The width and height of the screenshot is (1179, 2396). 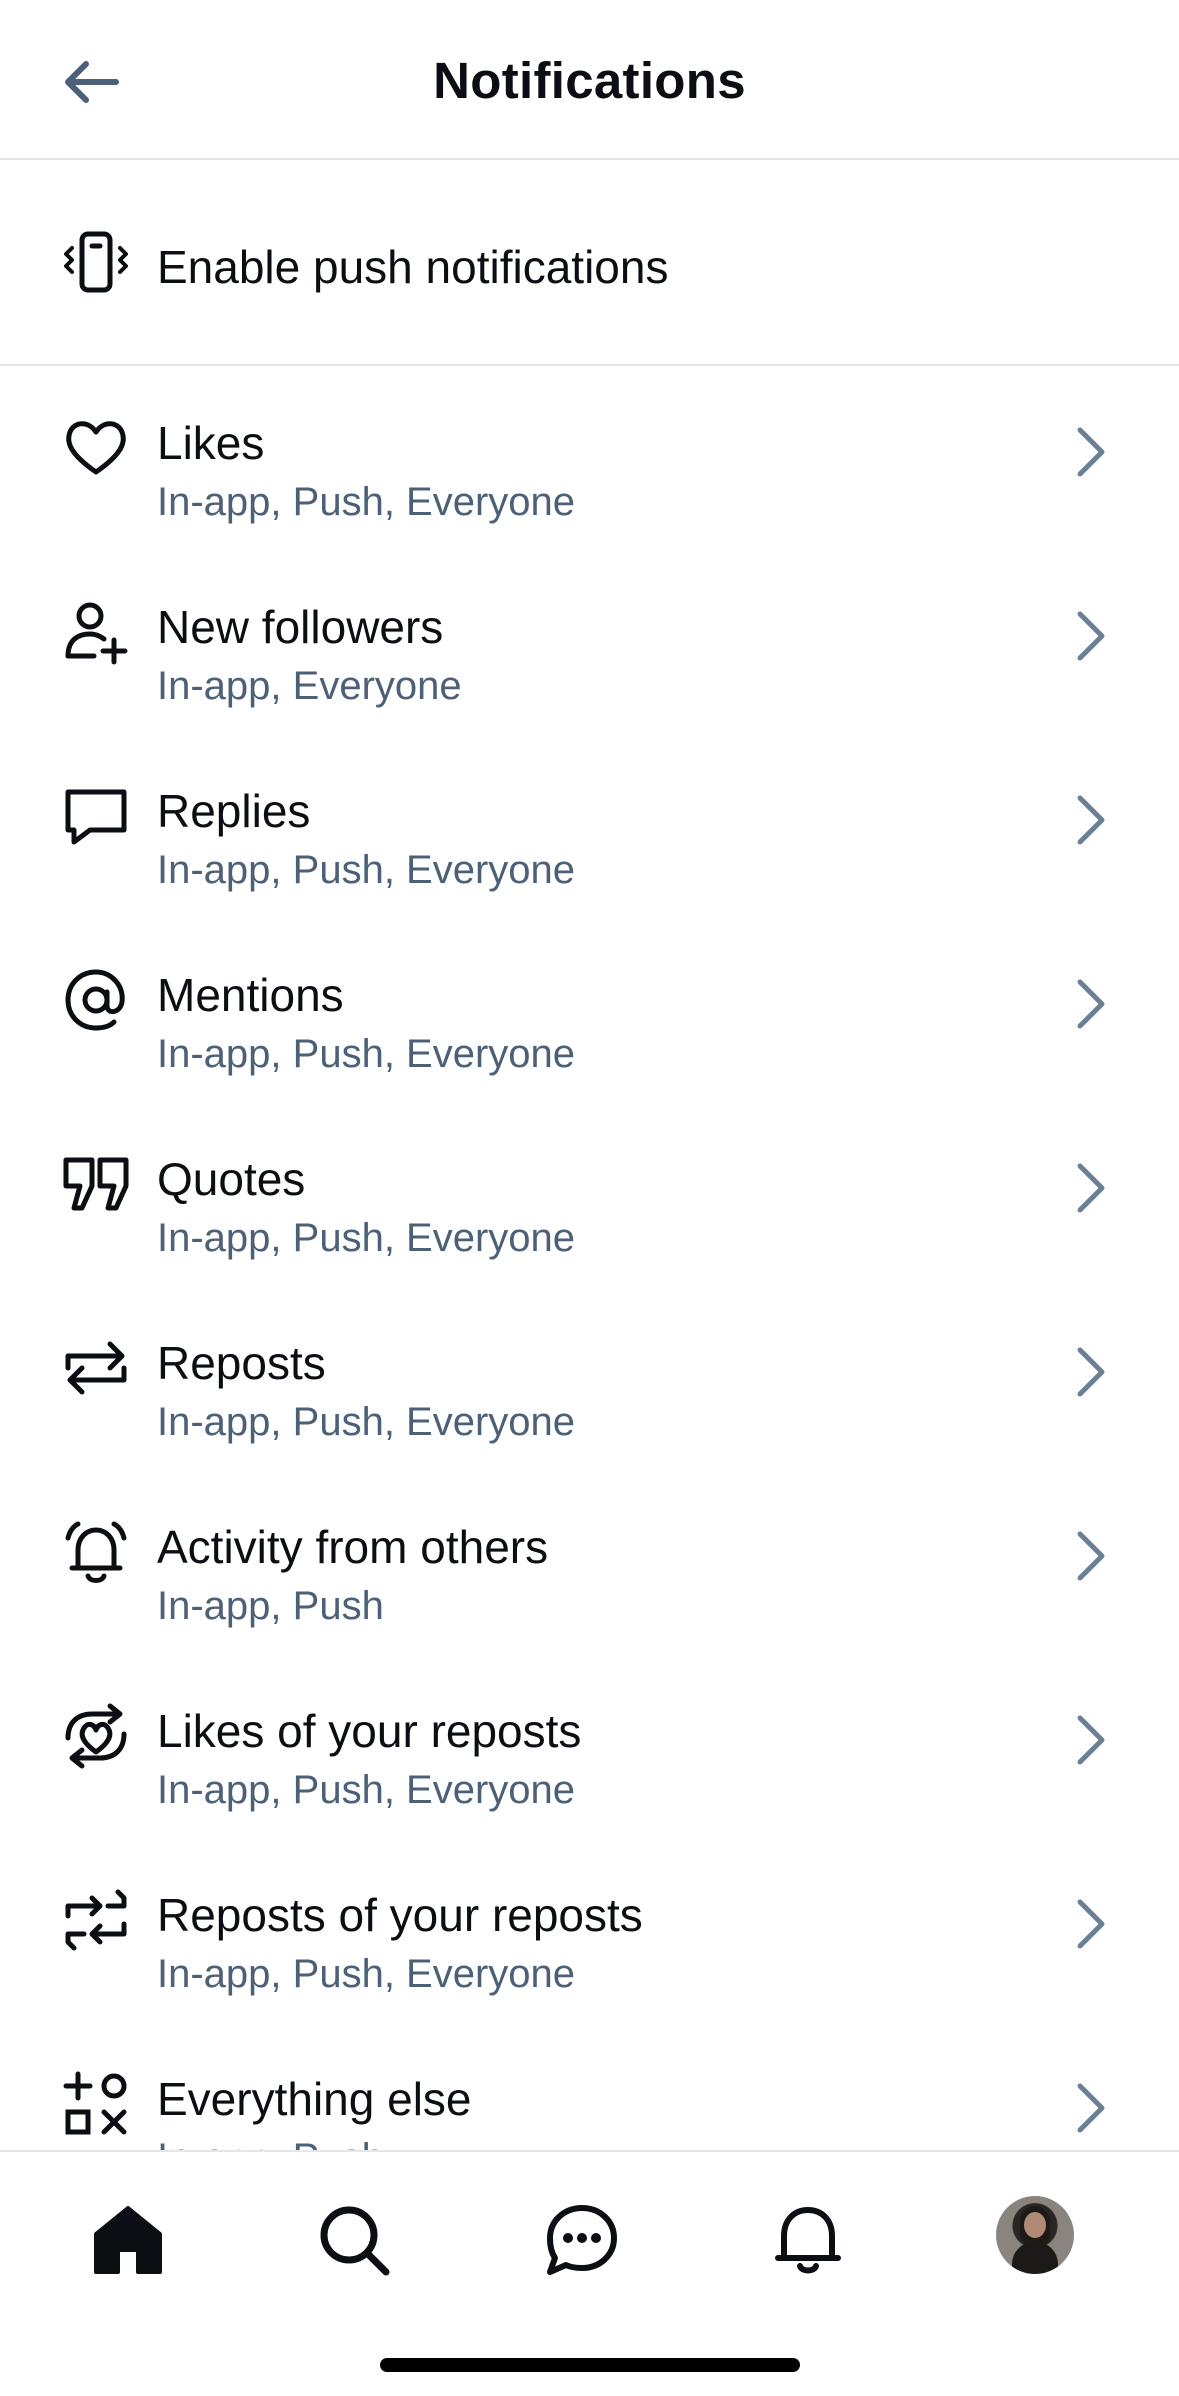 What do you see at coordinates (234, 811) in the screenshot?
I see `row-title: Replies` at bounding box center [234, 811].